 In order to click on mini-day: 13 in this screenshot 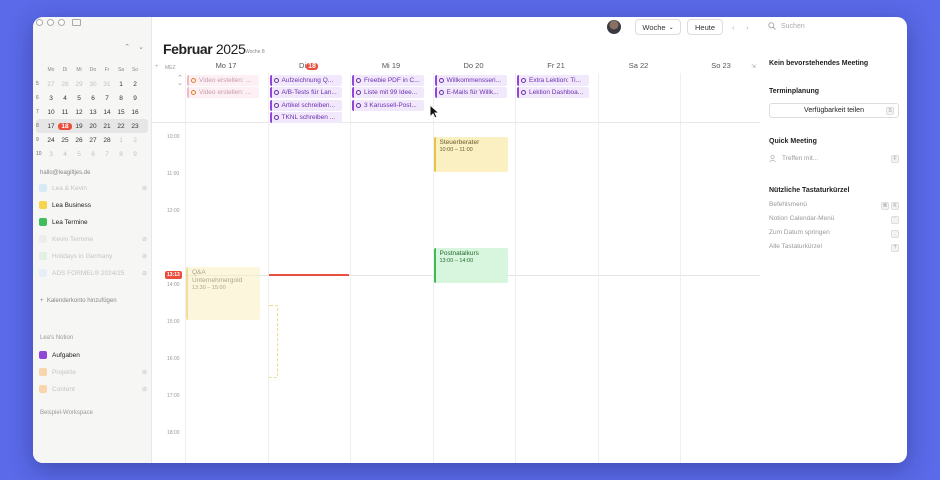, I will do `click(93, 112)`.